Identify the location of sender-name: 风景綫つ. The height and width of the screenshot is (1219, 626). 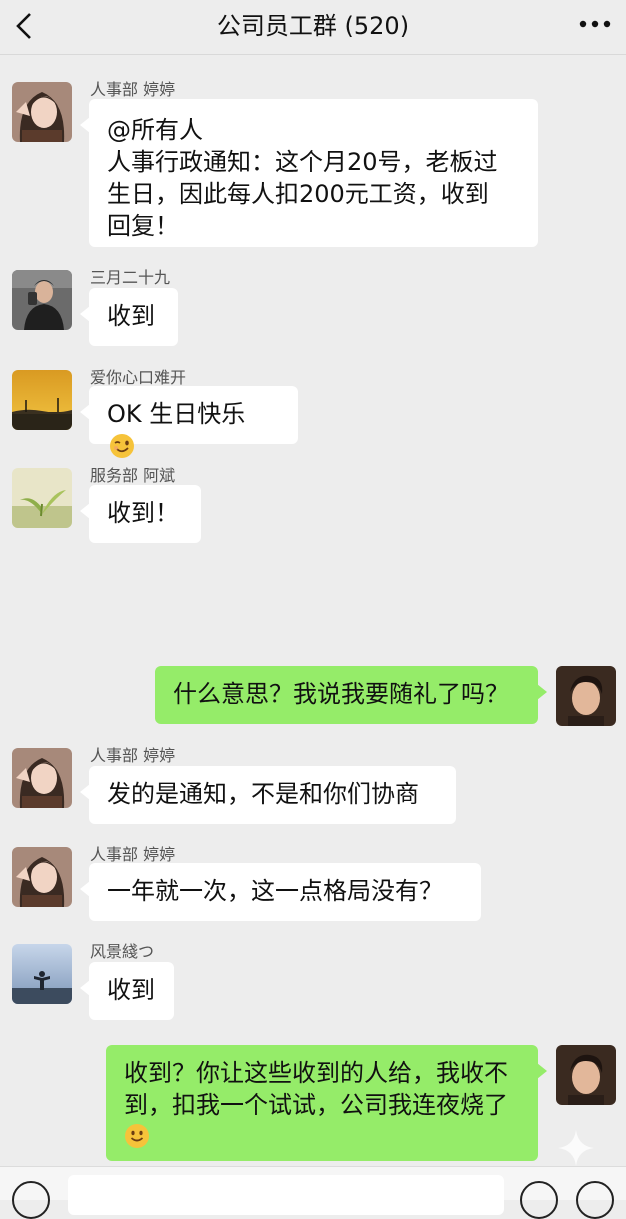
(122, 951).